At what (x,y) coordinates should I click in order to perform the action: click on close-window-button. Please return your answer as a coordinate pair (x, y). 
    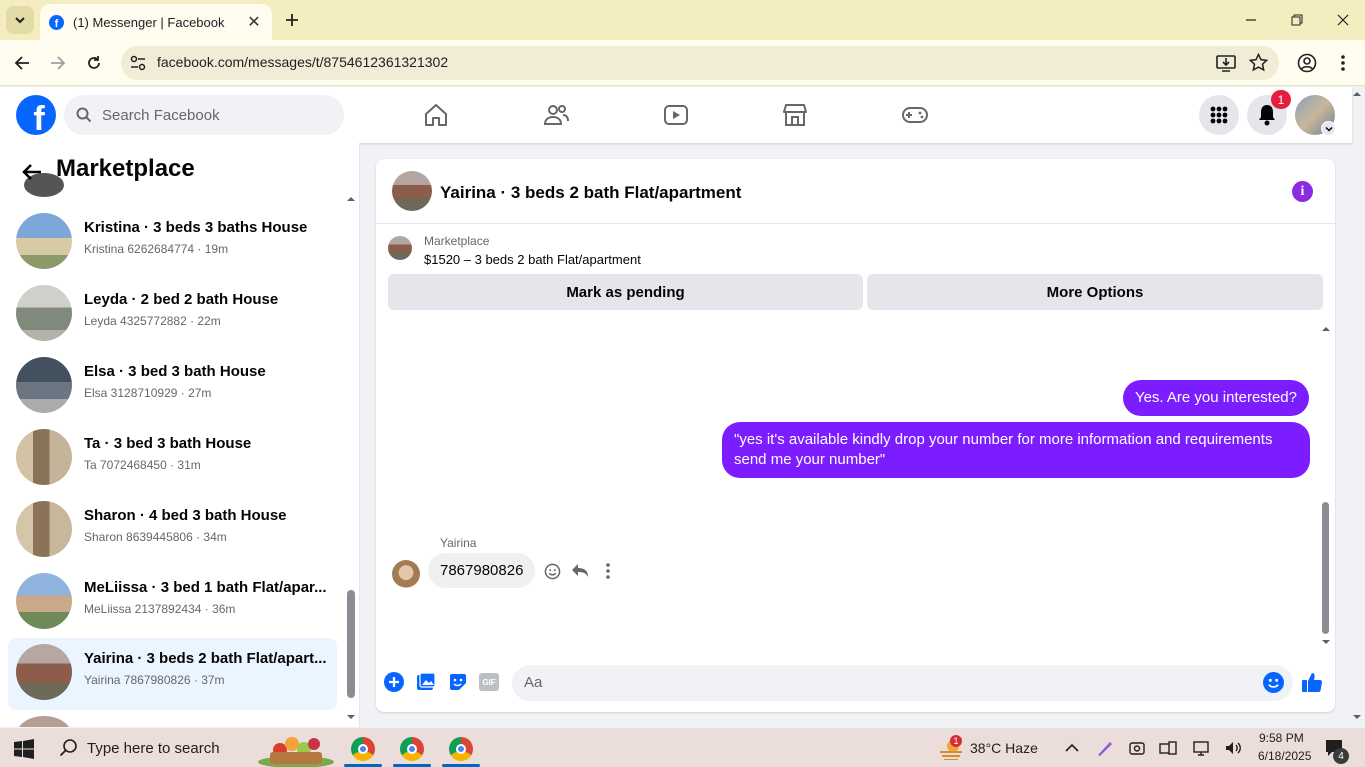
    Looking at the image, I should click on (1342, 20).